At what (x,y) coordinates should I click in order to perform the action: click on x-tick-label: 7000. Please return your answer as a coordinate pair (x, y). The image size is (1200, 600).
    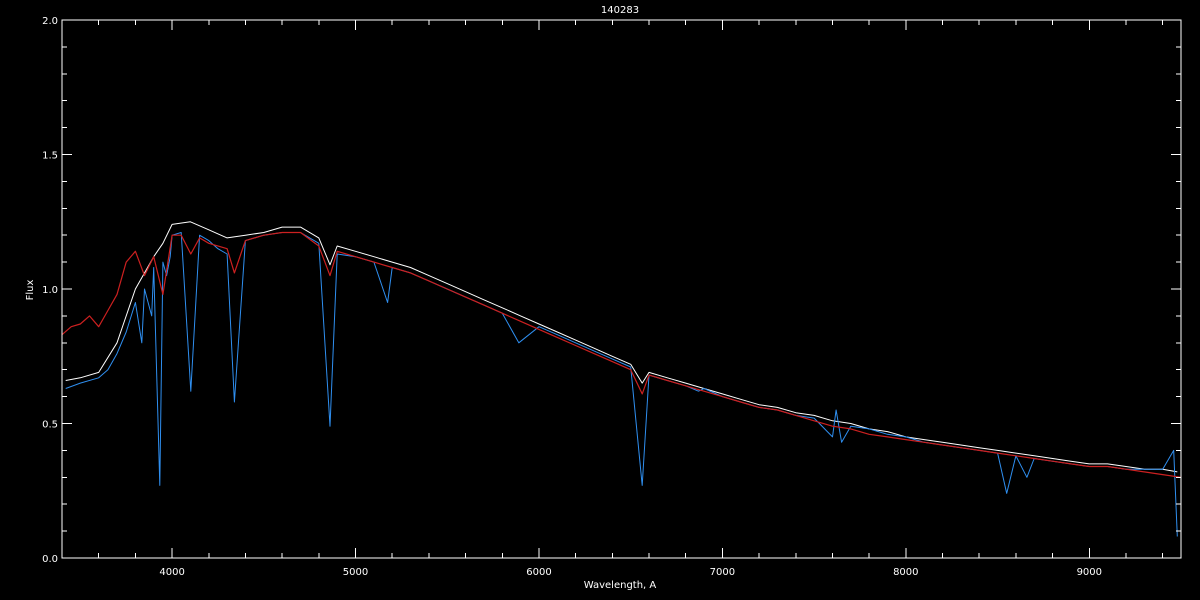
    Looking at the image, I should click on (722, 572).